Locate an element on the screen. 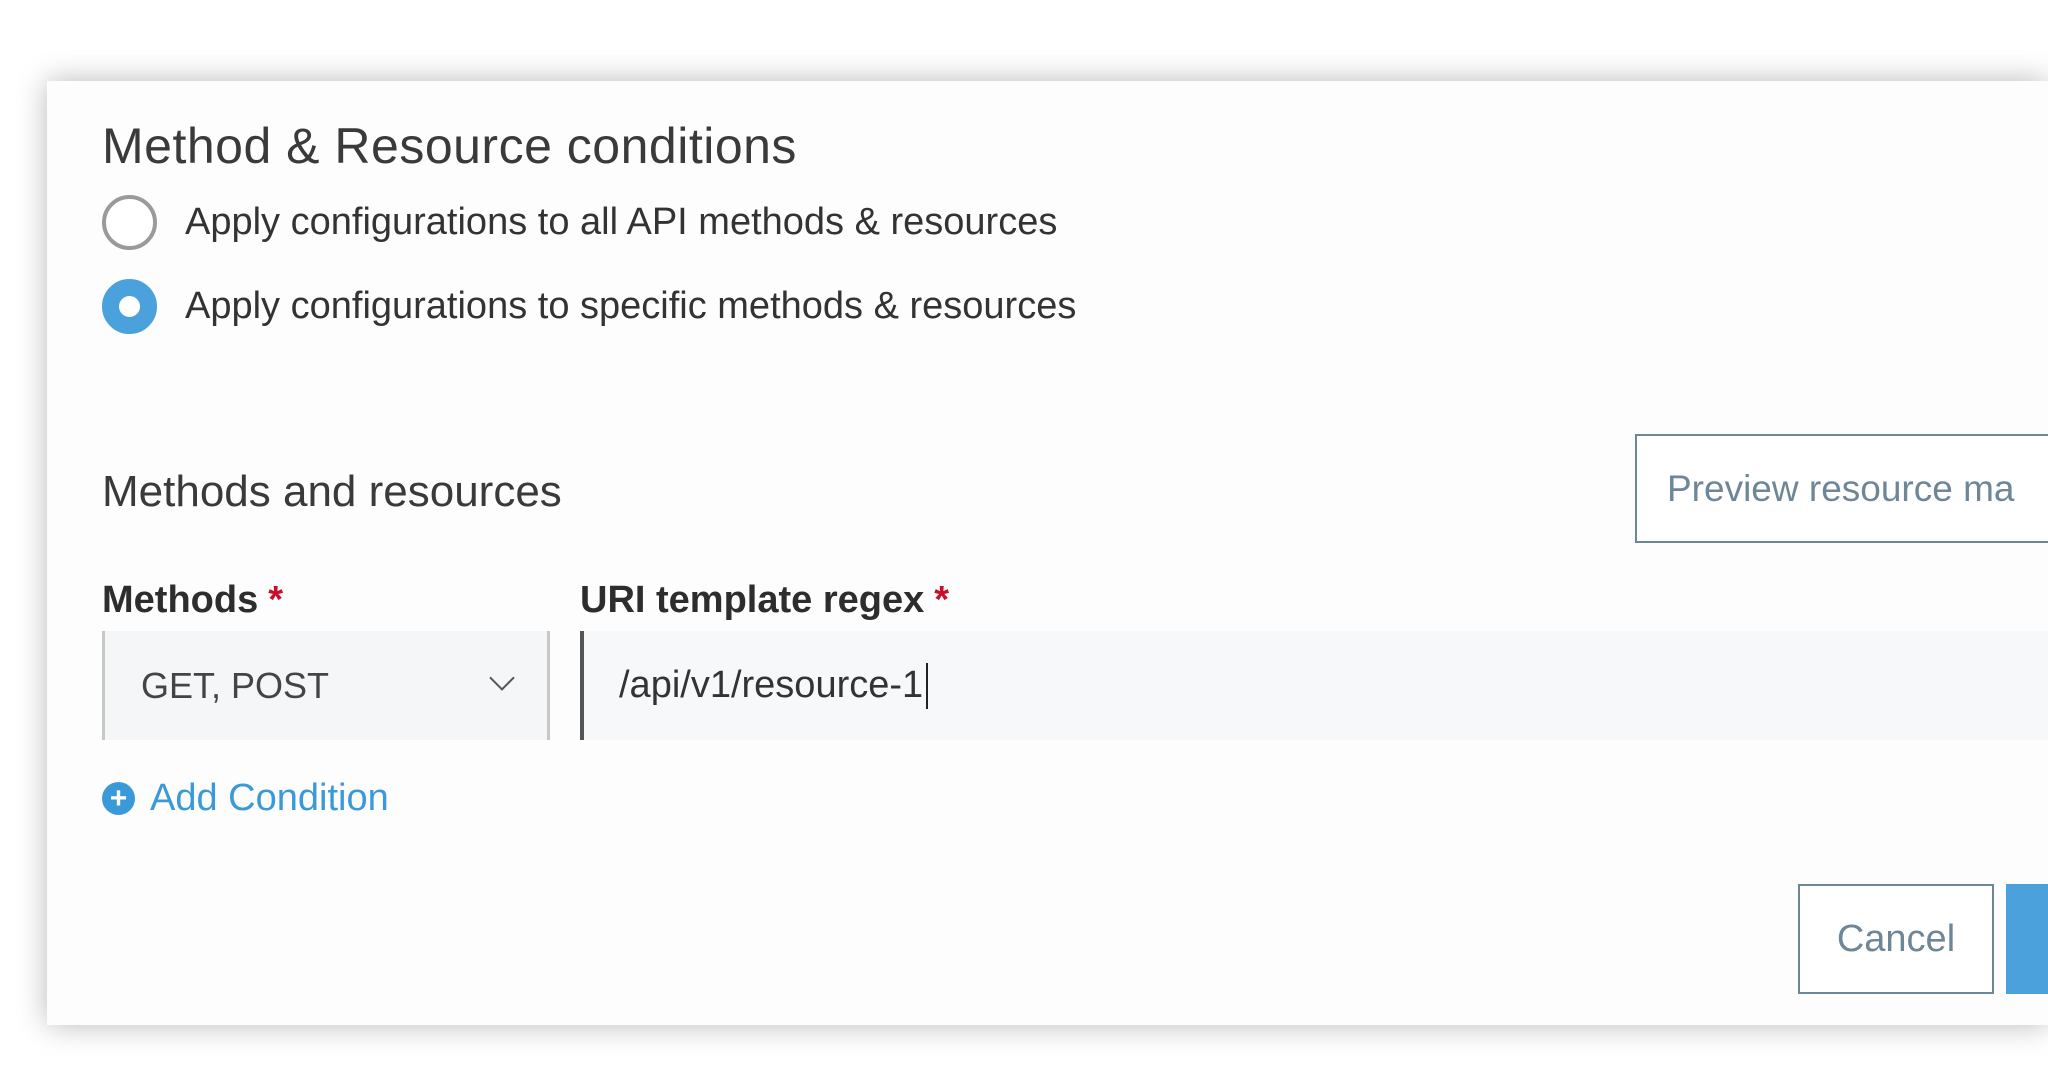 The height and width of the screenshot is (1074, 2048). primary-button is located at coordinates (2027, 939).